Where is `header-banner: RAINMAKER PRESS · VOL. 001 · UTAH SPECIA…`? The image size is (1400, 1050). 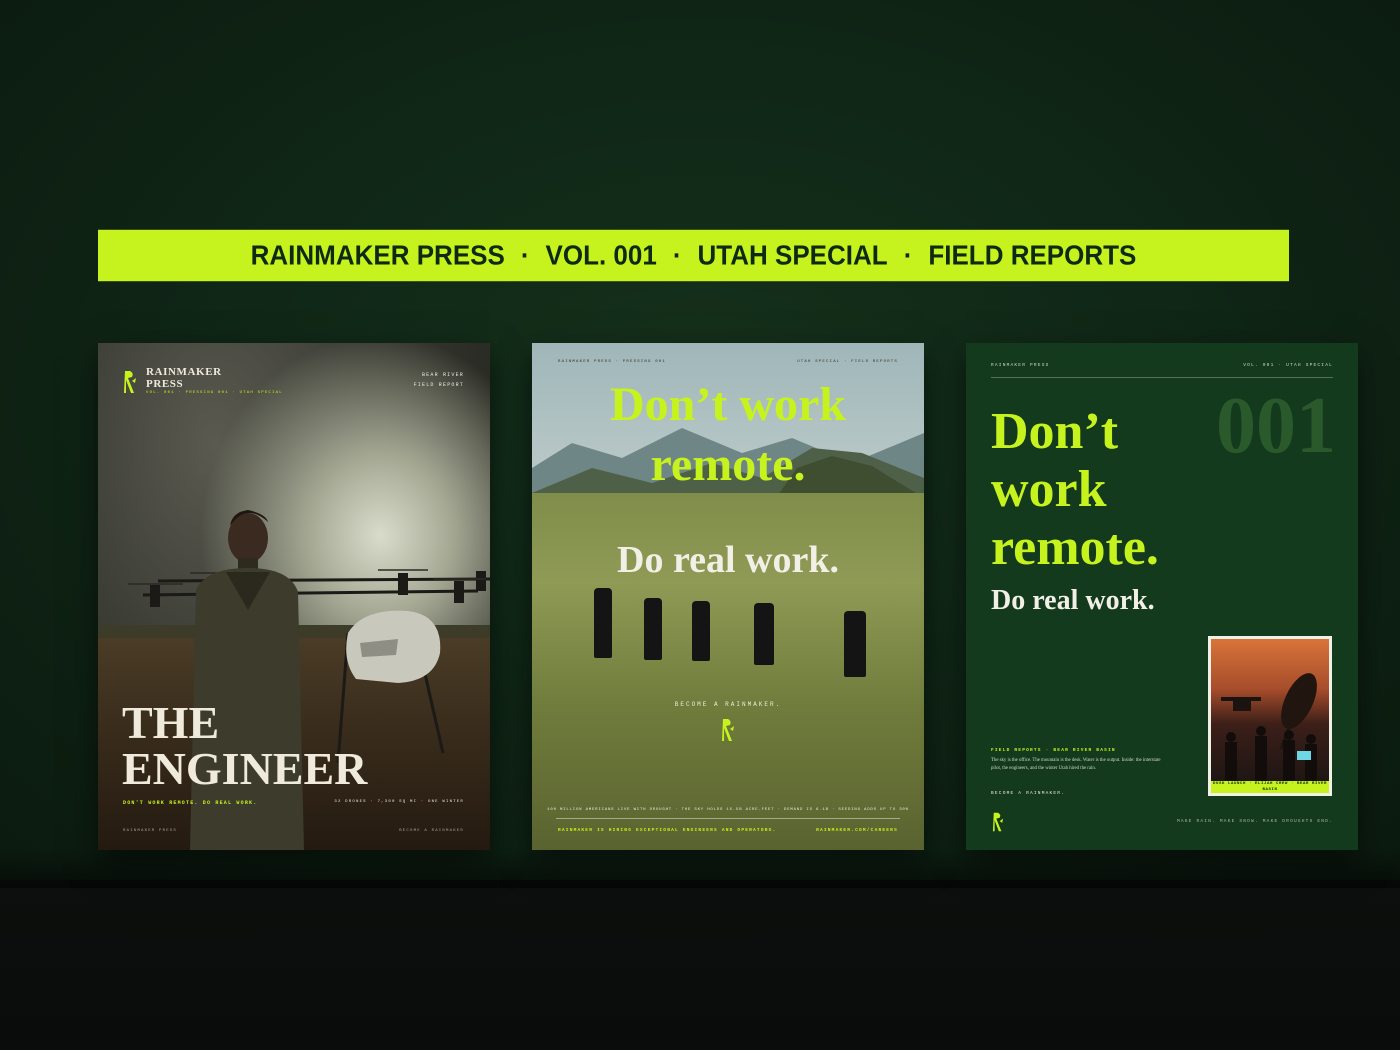 header-banner: RAINMAKER PRESS · VOL. 001 · UTAH SPECIA… is located at coordinates (693, 255).